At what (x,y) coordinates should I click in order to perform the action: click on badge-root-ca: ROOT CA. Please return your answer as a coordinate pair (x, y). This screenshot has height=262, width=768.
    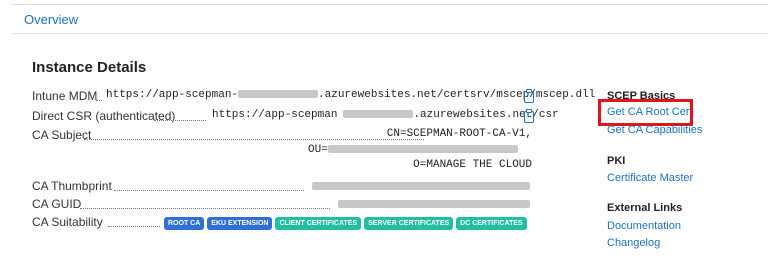
    Looking at the image, I should click on (184, 224).